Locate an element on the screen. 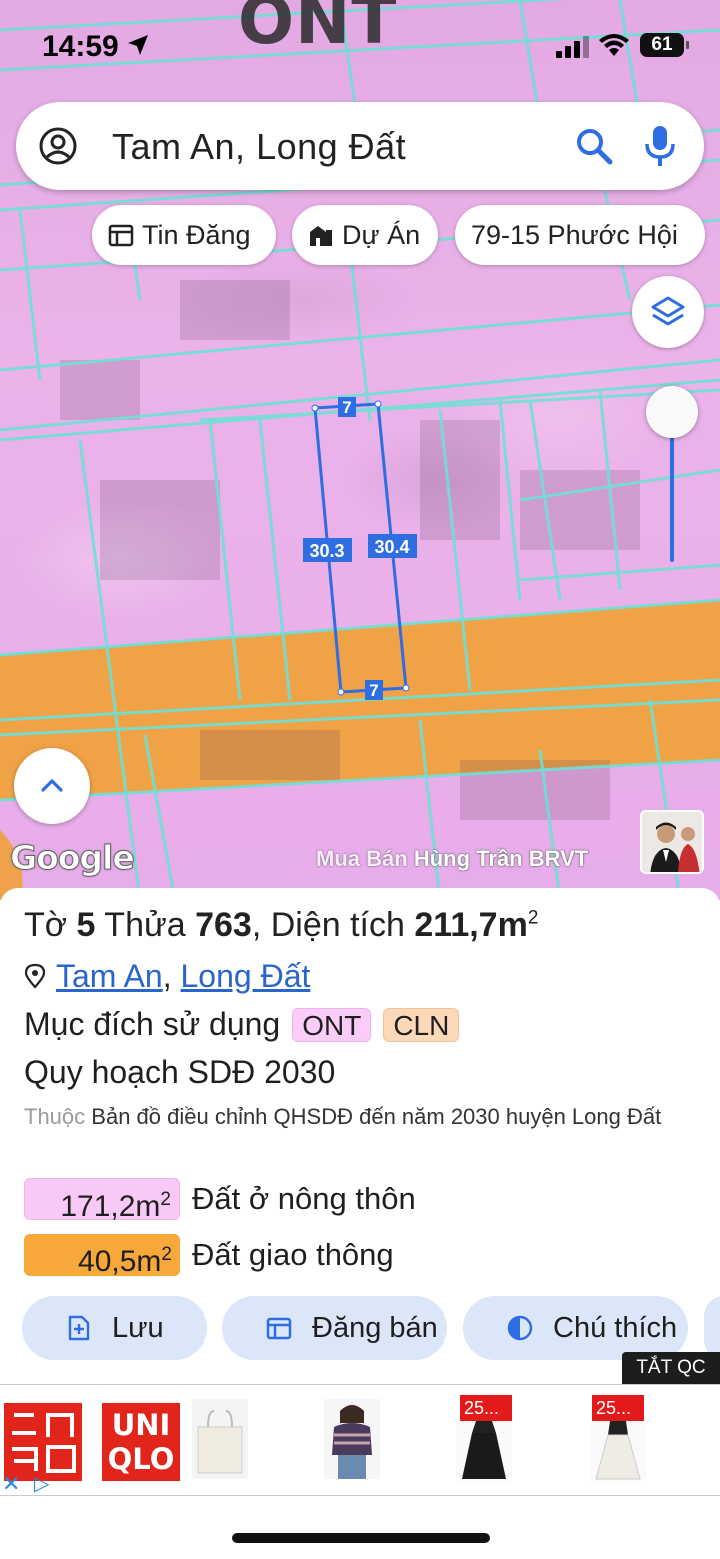  close-ad-button: TẮT QC is located at coordinates (671, 1368).